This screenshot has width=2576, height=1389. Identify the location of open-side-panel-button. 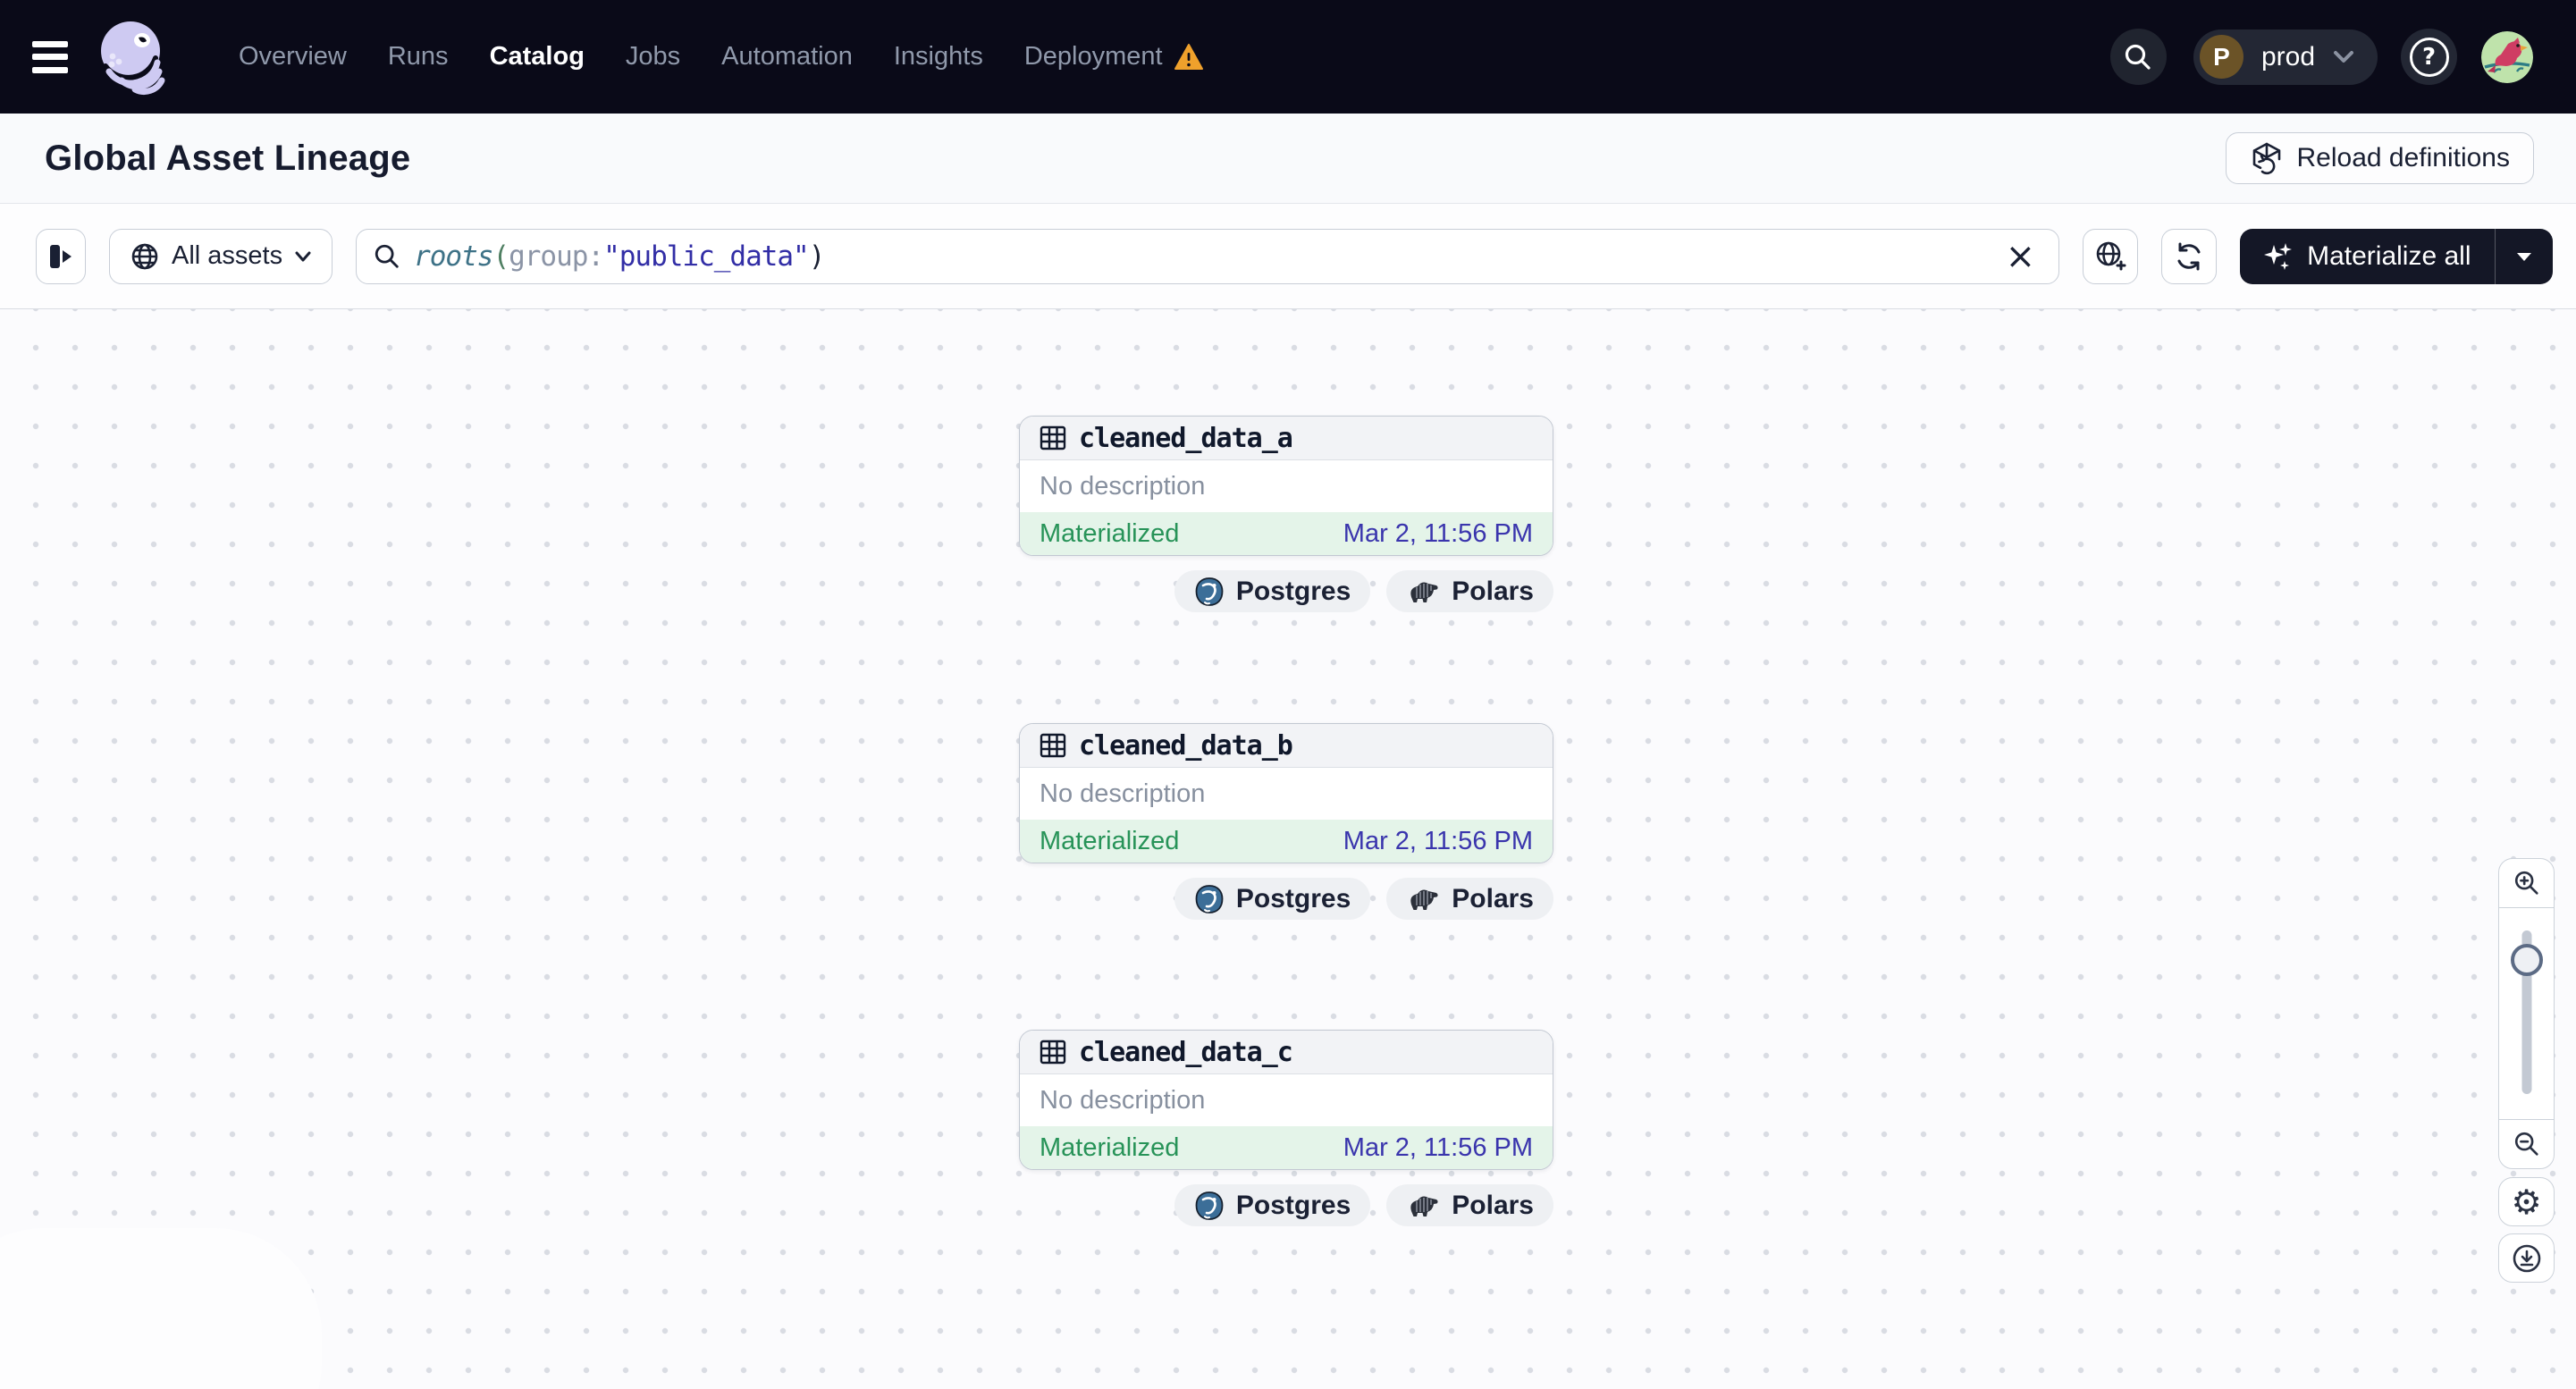
(61, 256).